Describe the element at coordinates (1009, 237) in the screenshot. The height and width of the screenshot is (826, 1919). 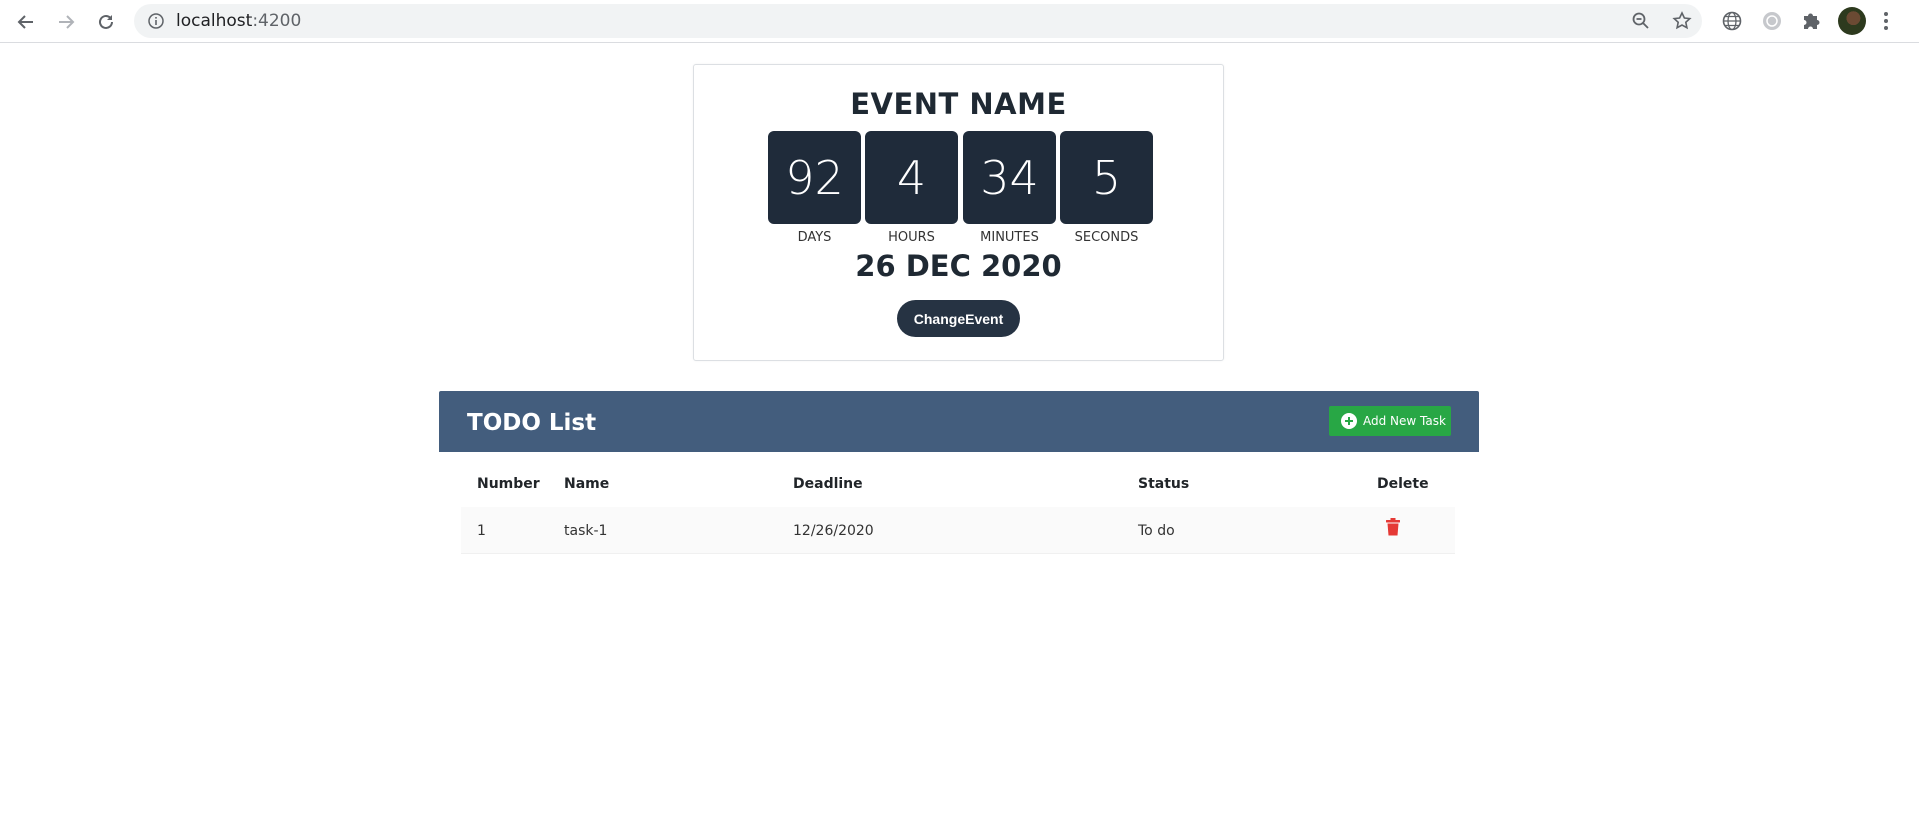
I see `minutes-label: MINUTES` at that location.